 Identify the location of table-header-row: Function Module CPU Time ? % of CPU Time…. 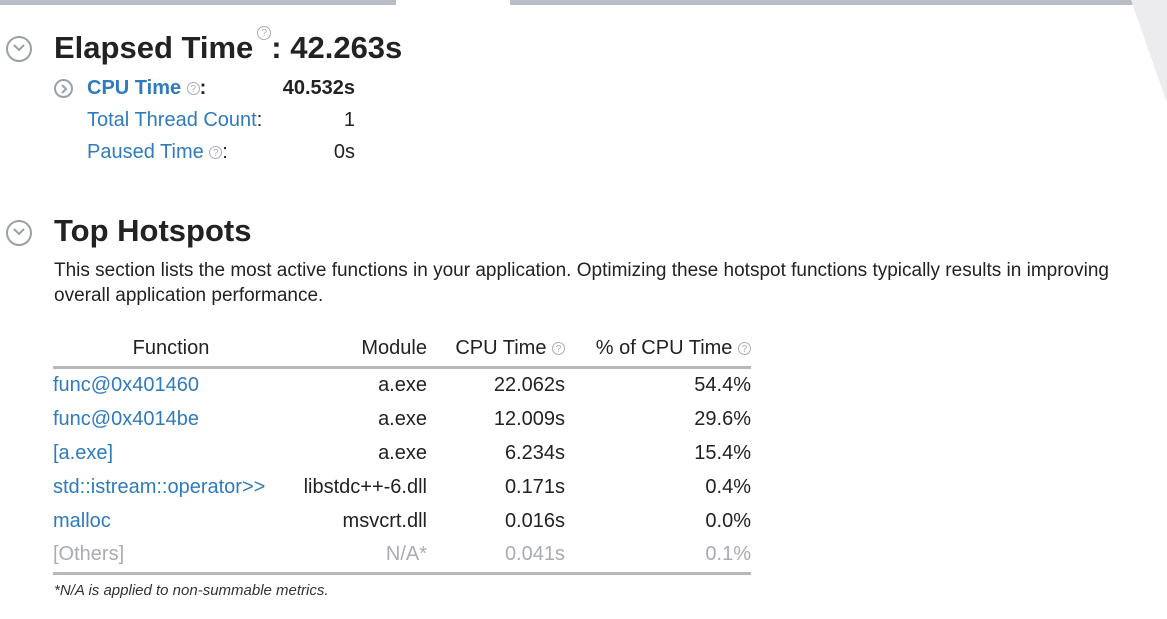
(402, 349).